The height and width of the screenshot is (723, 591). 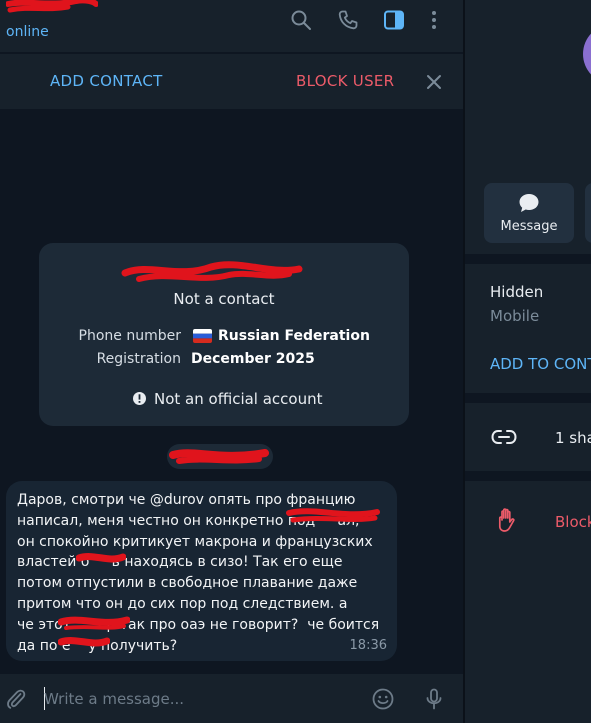 What do you see at coordinates (52, 6) in the screenshot?
I see `redacted-contact-name` at bounding box center [52, 6].